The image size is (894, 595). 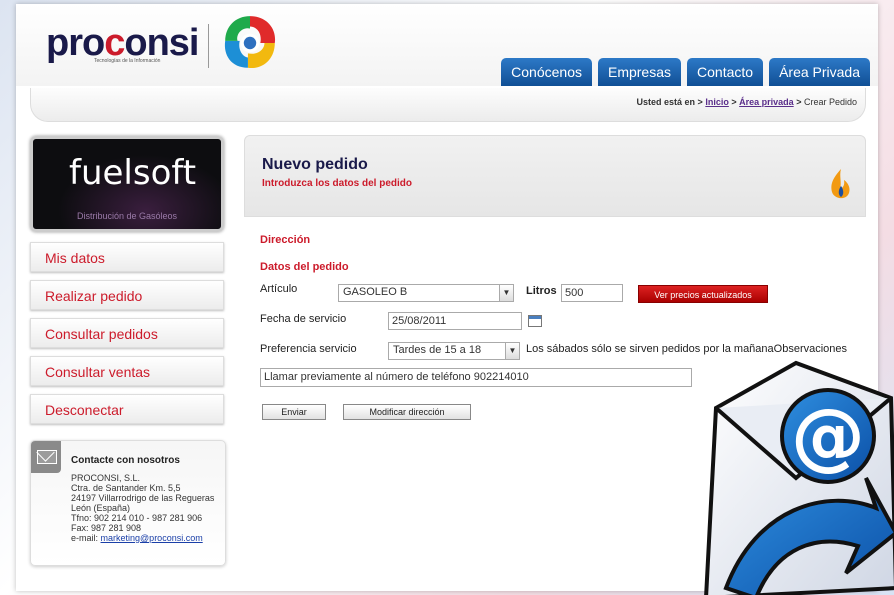 What do you see at coordinates (279, 289) in the screenshot?
I see `articulo-label: Artículo` at bounding box center [279, 289].